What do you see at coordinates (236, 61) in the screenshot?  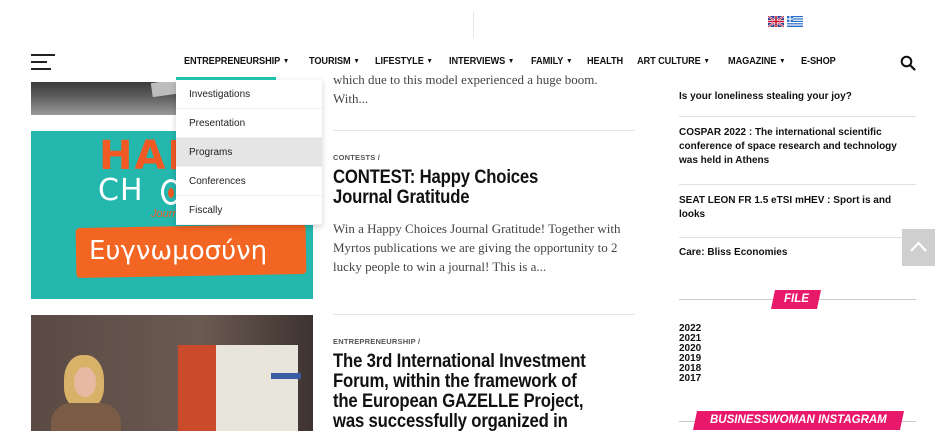 I see `nav-entrepreneurship: ENTREPRENEURSHIP ▼` at bounding box center [236, 61].